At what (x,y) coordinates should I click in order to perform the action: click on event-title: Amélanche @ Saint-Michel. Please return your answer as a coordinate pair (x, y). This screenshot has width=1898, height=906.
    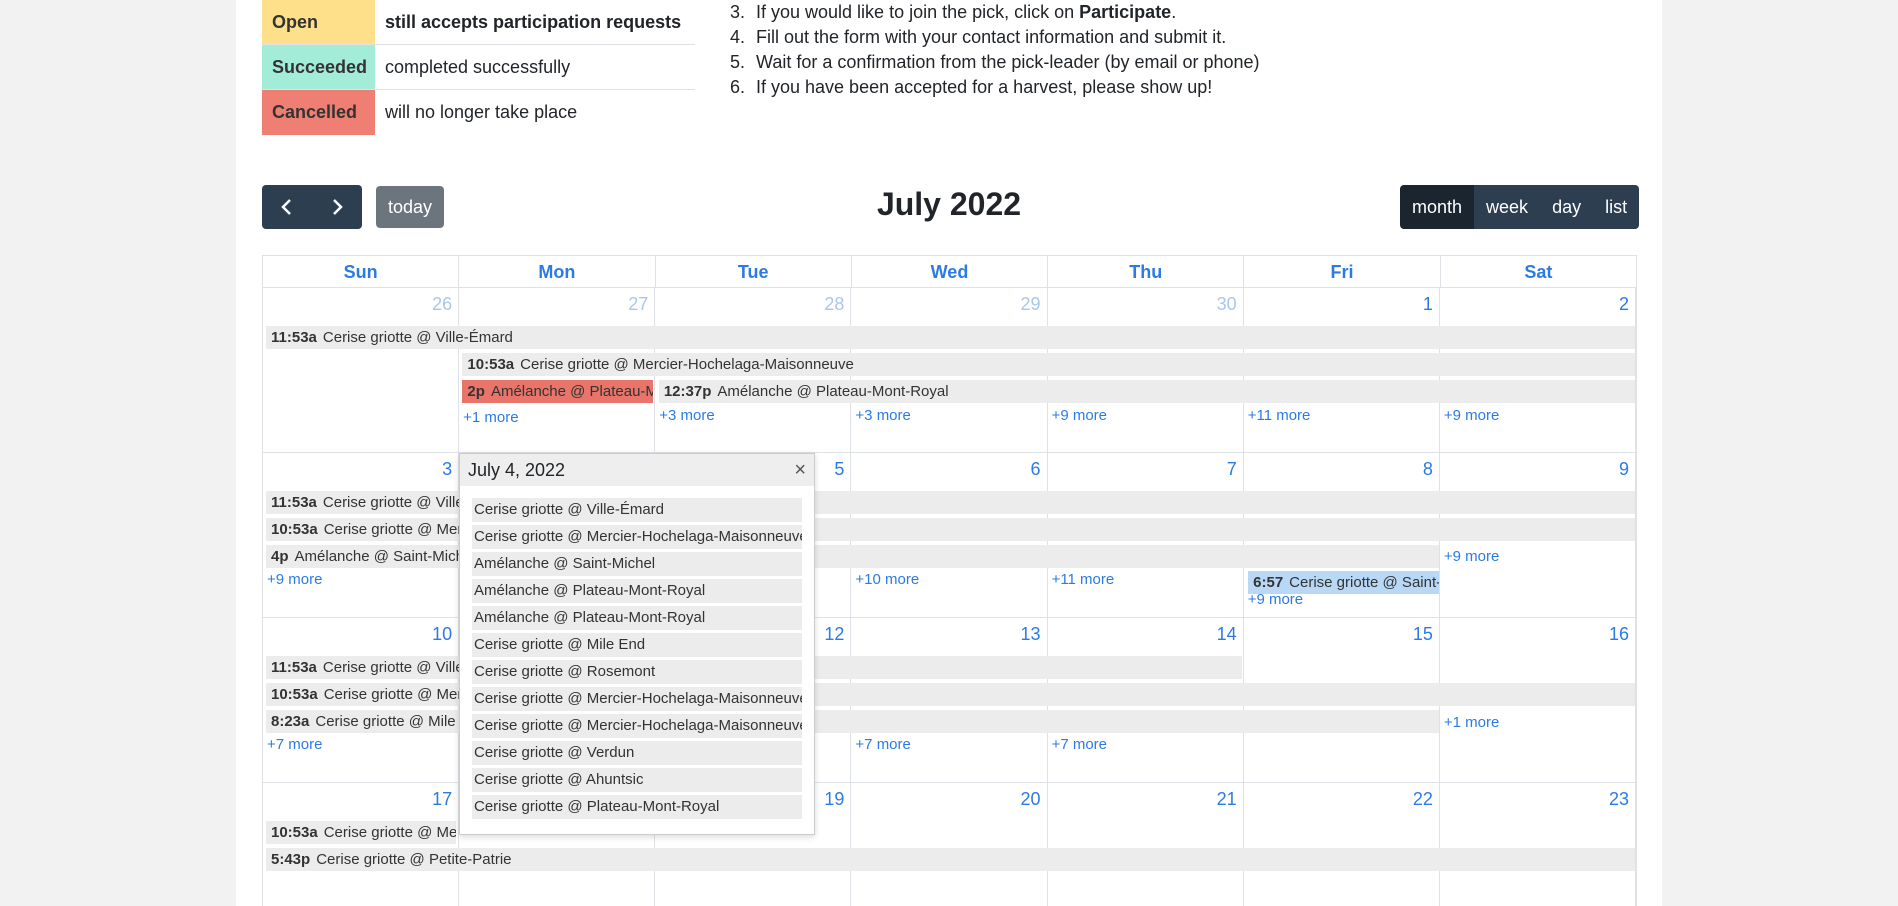
    Looking at the image, I should click on (385, 556).